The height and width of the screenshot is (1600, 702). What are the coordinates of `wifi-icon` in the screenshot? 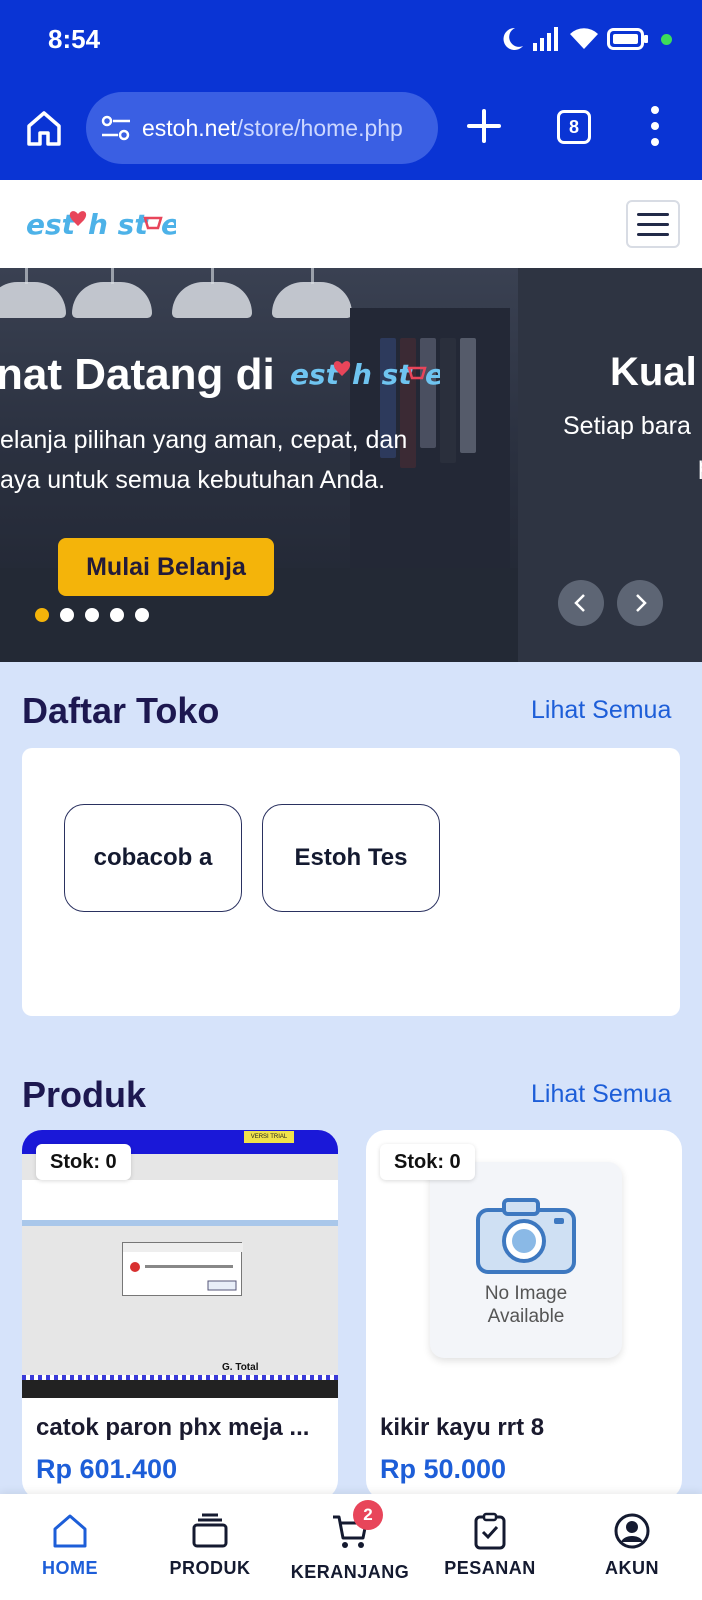 It's located at (584, 38).